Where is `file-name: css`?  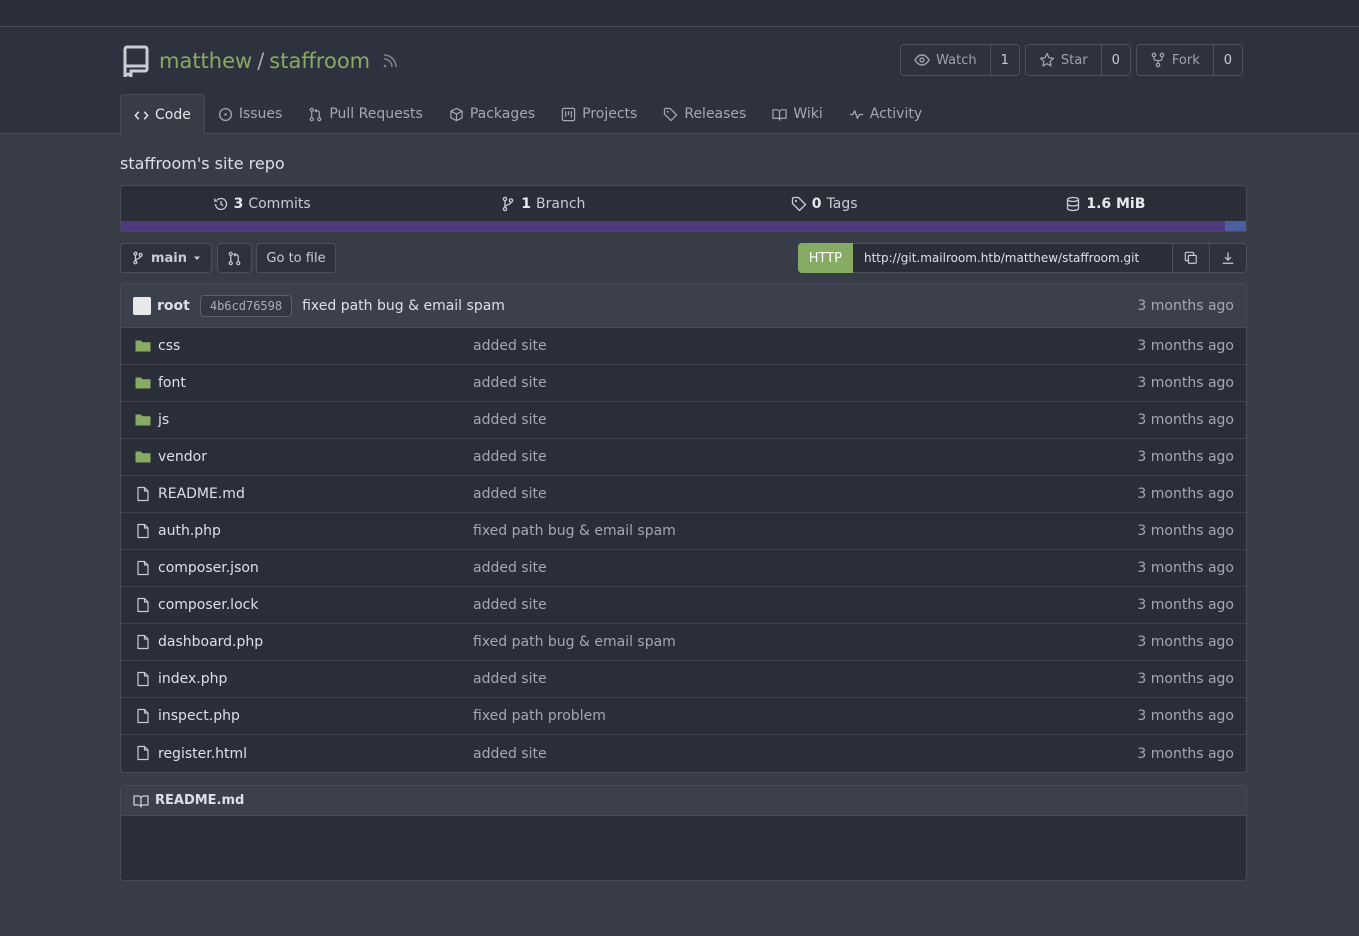
file-name: css is located at coordinates (169, 346).